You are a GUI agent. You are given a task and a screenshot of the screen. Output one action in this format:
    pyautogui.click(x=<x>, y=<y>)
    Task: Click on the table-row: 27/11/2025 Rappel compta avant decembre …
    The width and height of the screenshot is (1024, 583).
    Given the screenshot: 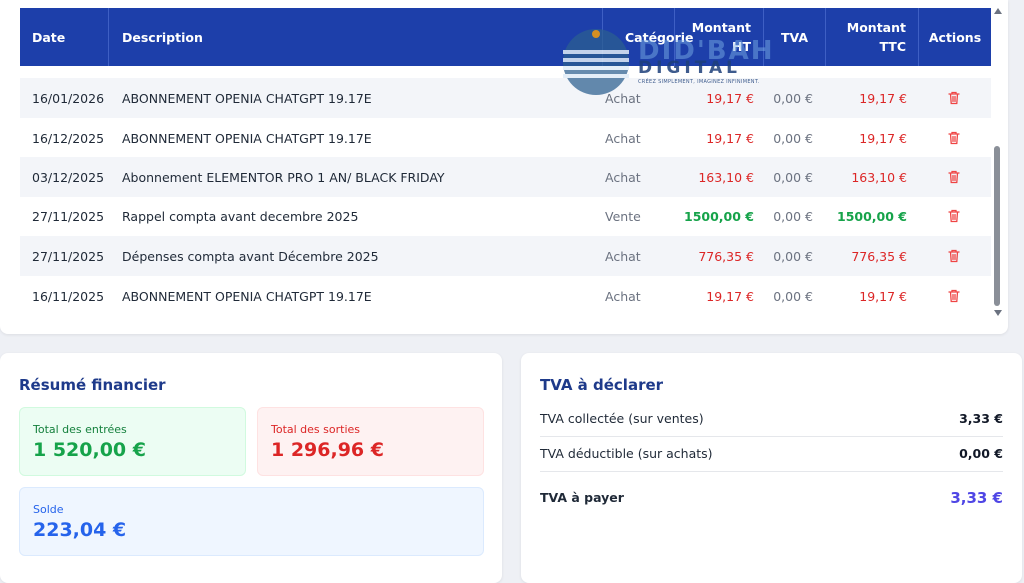 What is the action you would take?
    pyautogui.click(x=505, y=216)
    